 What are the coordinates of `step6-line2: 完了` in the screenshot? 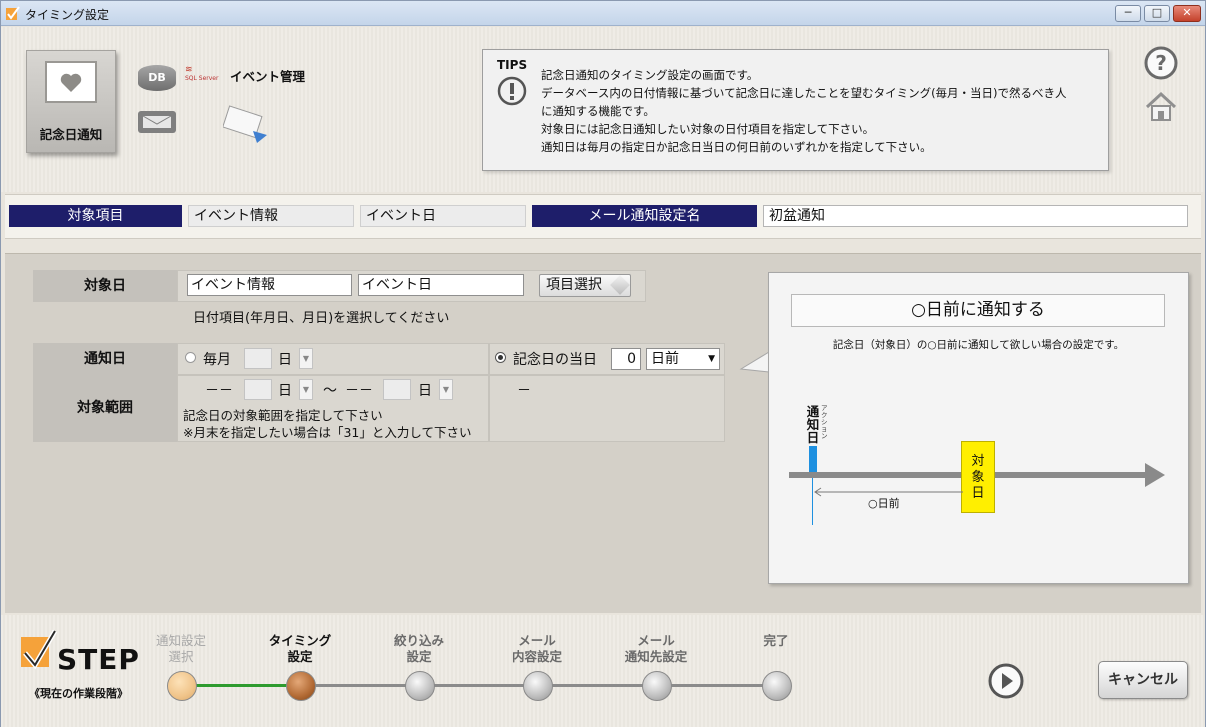 It's located at (776, 640).